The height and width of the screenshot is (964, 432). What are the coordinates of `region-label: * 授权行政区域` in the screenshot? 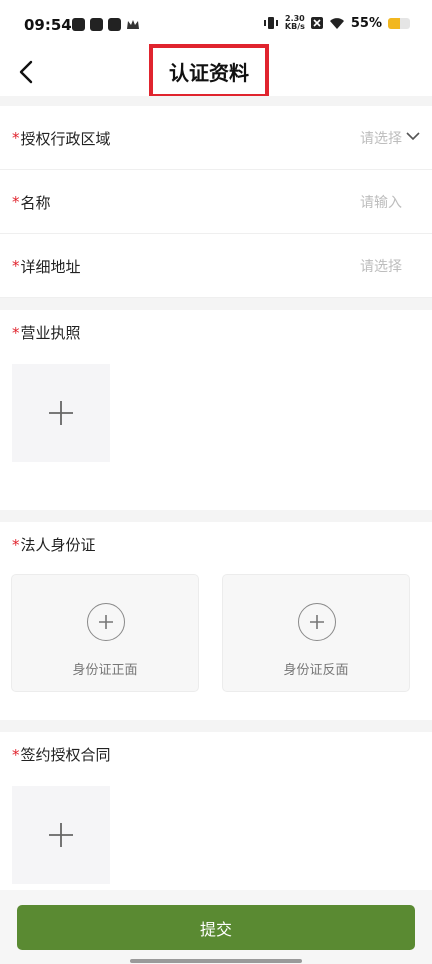 It's located at (61, 138).